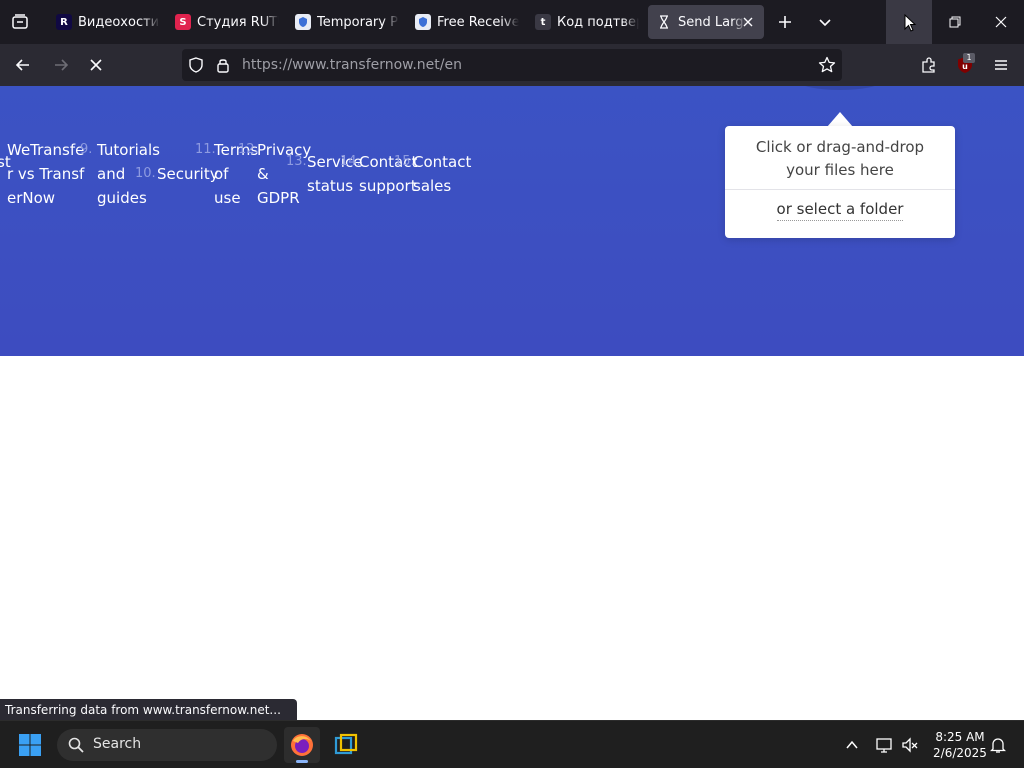 This screenshot has width=1024, height=768. What do you see at coordinates (167, 745) in the screenshot?
I see `taskbar-search-box: Search` at bounding box center [167, 745].